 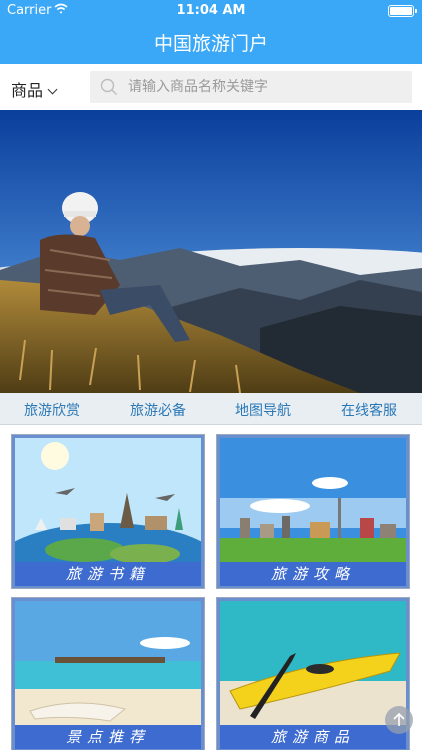 What do you see at coordinates (211, 409) in the screenshot?
I see `category-tabs: 旅游欣赏 旅游必备 地图导航 在线客服` at bounding box center [211, 409].